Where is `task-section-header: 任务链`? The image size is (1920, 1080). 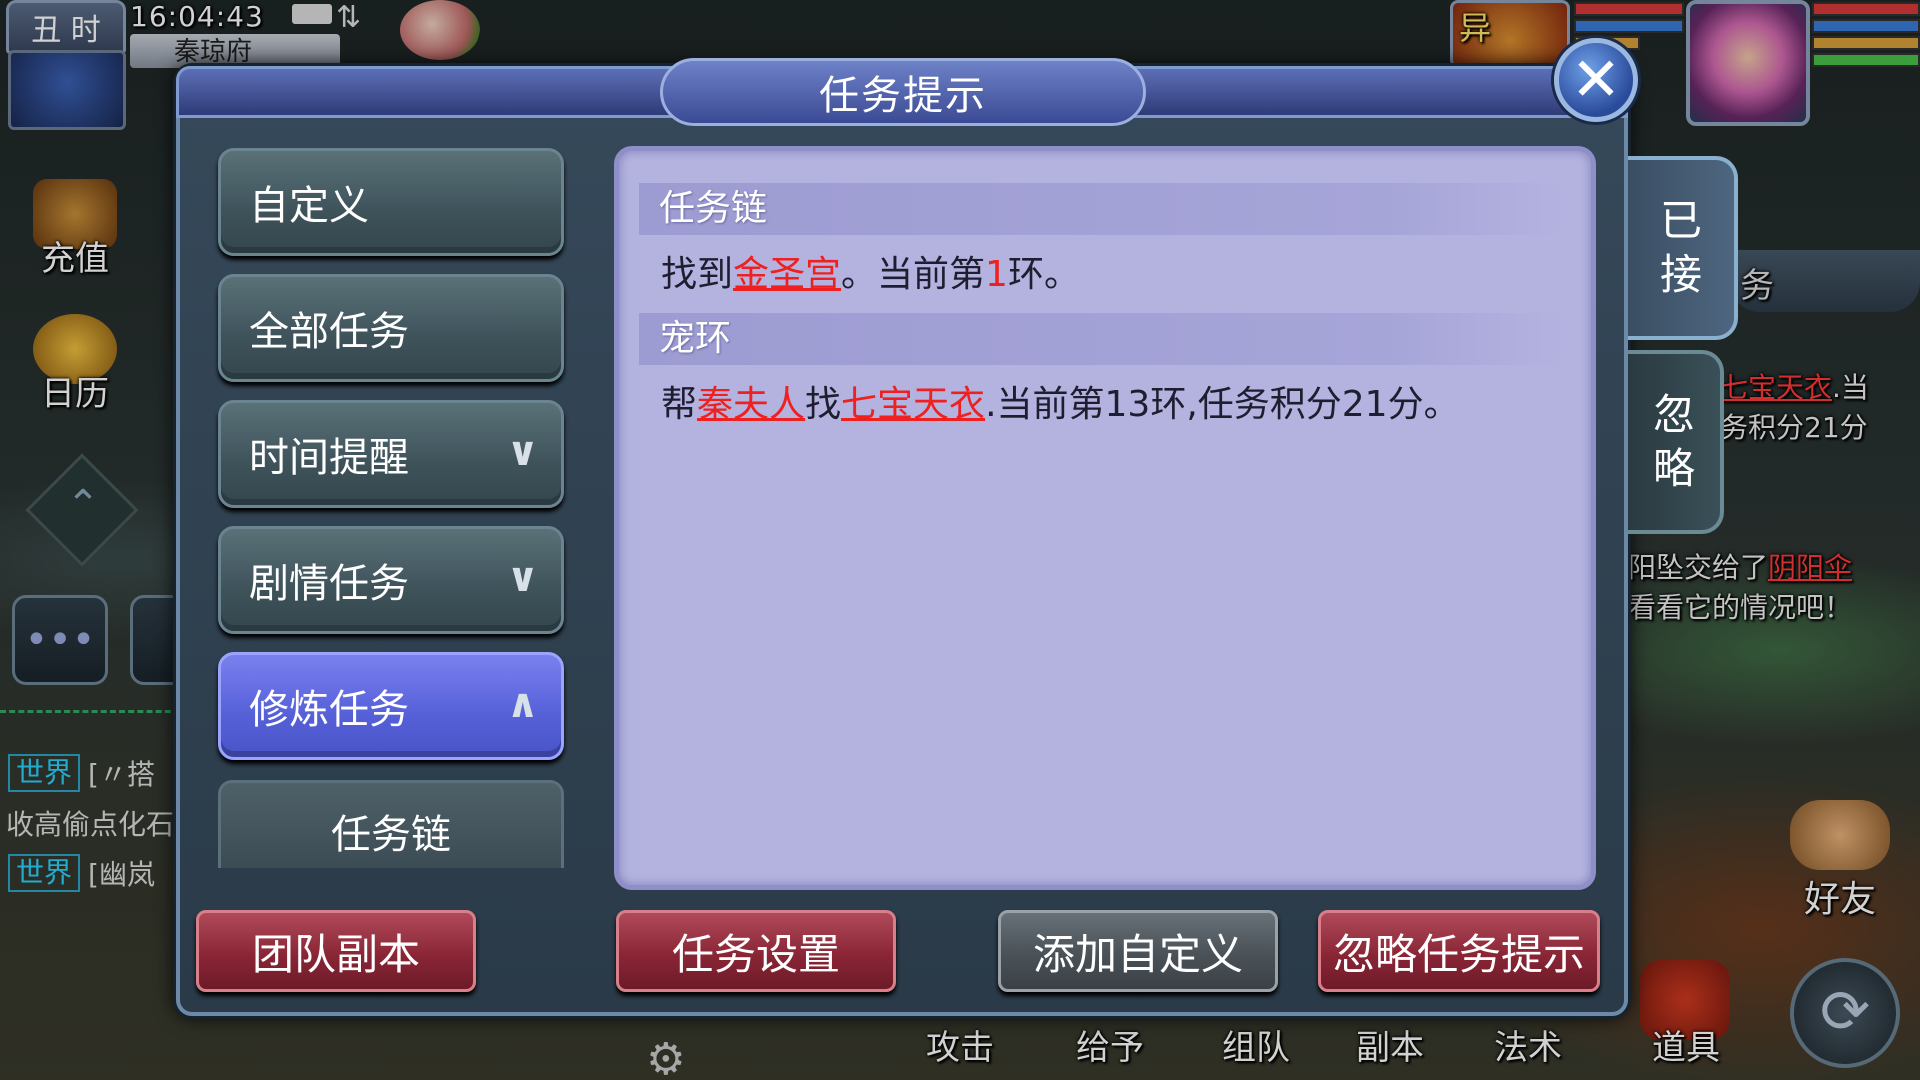 task-section-header: 任务链 is located at coordinates (1106, 209).